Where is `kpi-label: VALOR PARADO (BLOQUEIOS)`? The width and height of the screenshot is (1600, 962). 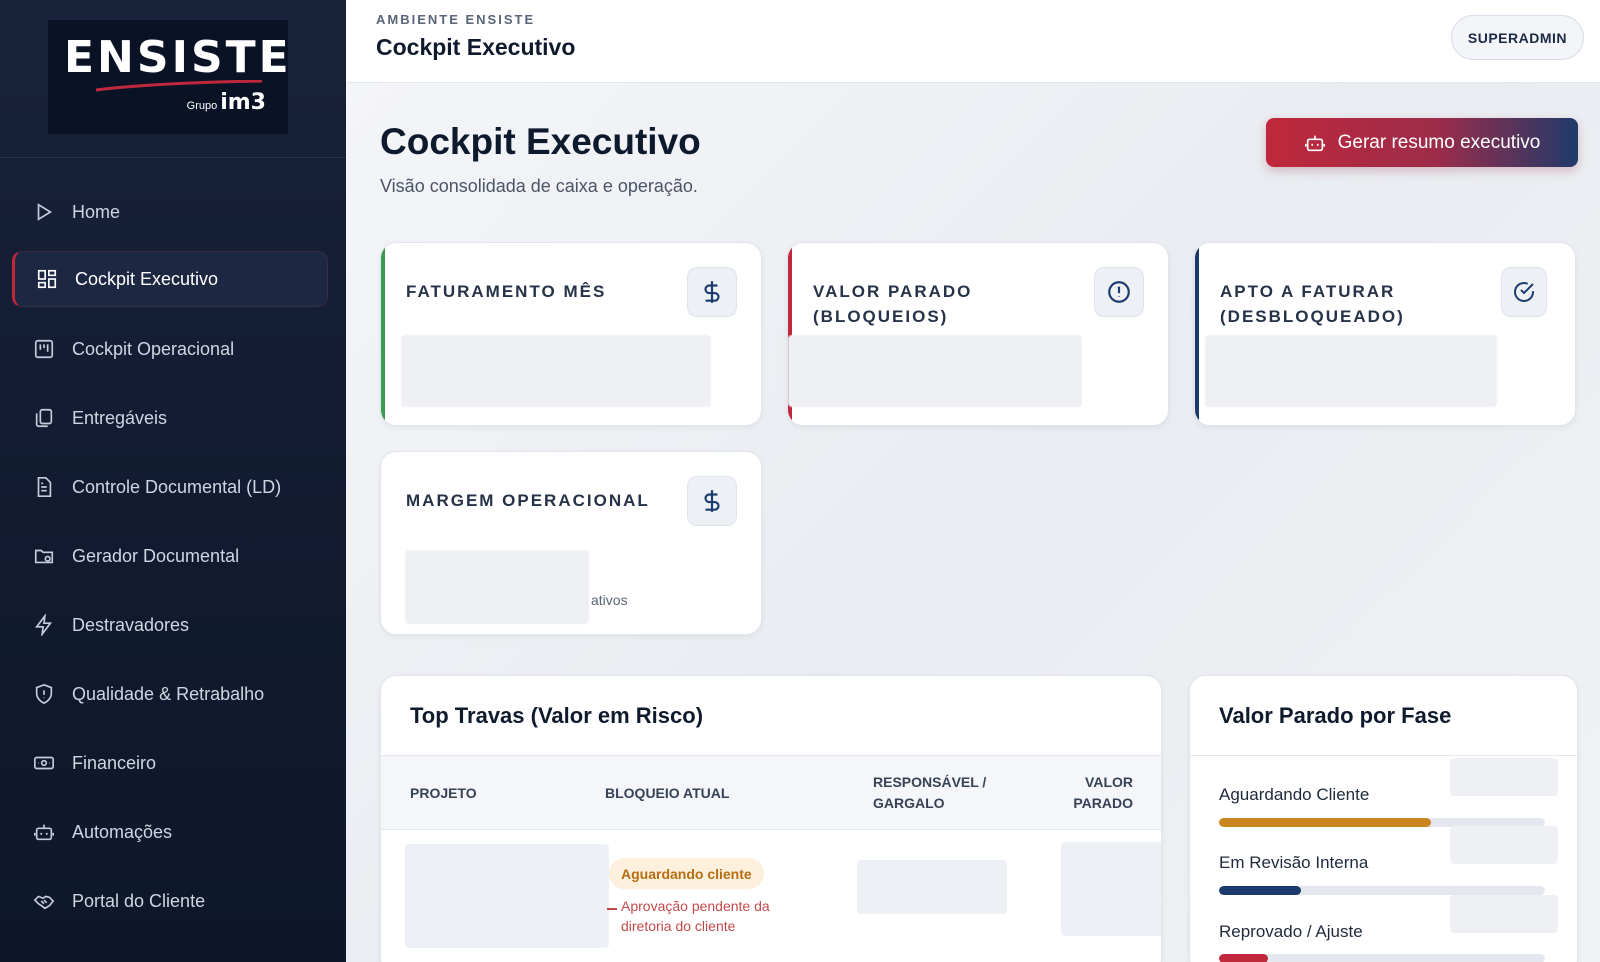 kpi-label: VALOR PARADO (BLOQUEIOS) is located at coordinates (893, 304).